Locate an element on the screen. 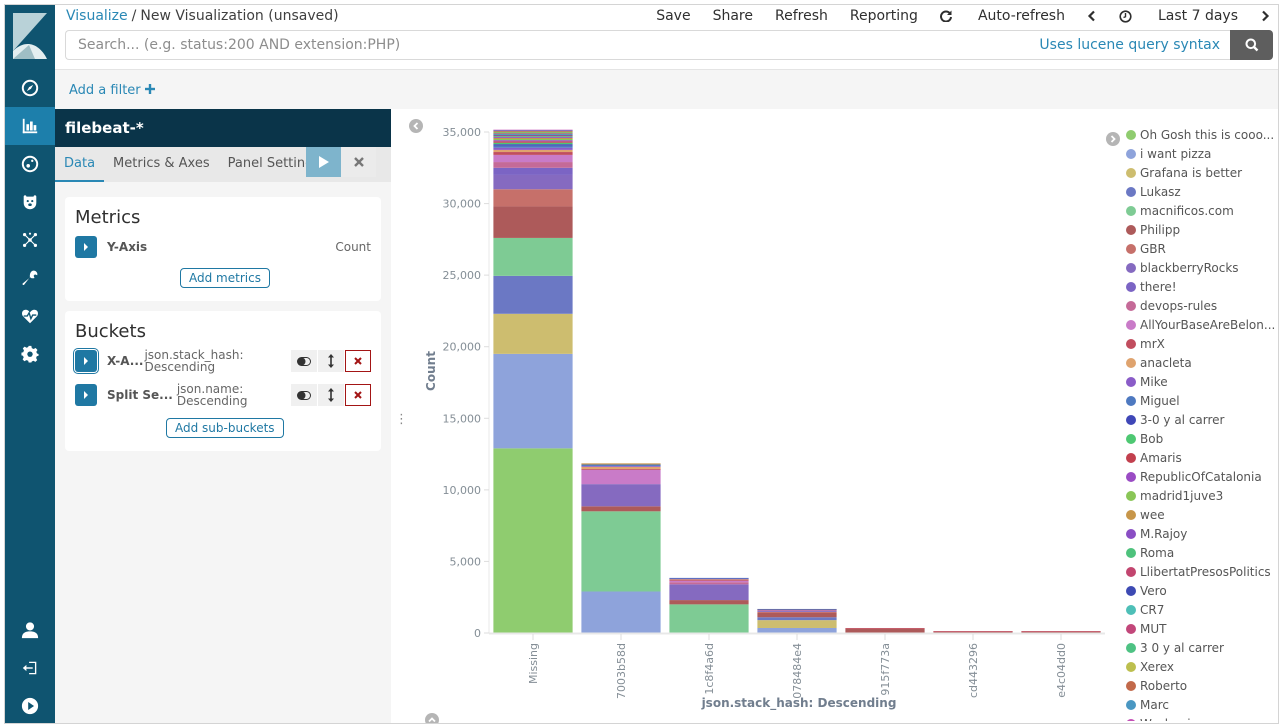 The image size is (1283, 728). add-metrics-button: Add metrics is located at coordinates (225, 278).